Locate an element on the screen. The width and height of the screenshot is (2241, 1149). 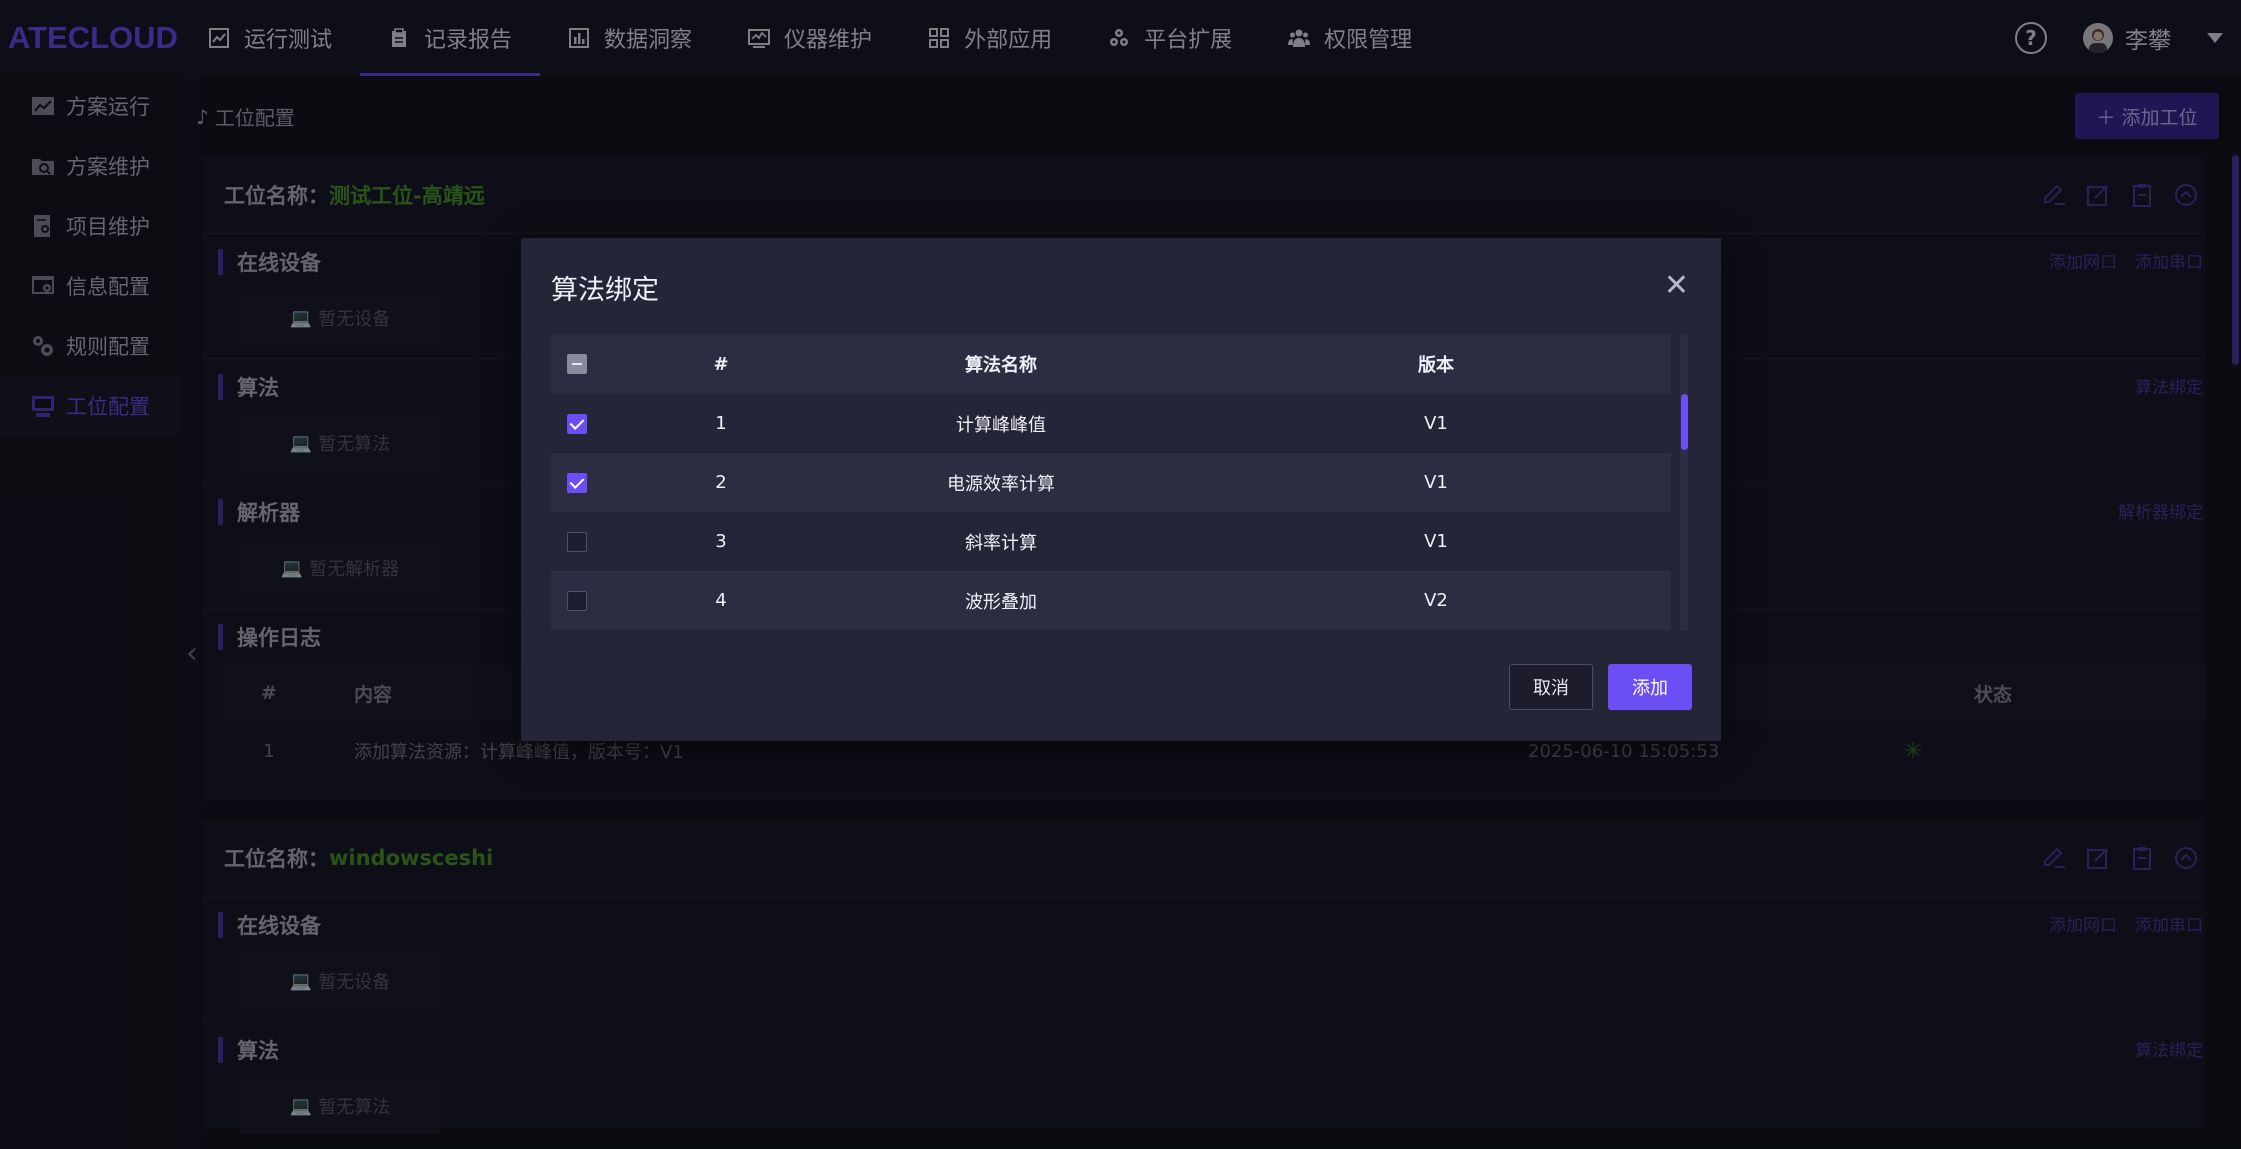
add-button: 添加 is located at coordinates (1650, 687).